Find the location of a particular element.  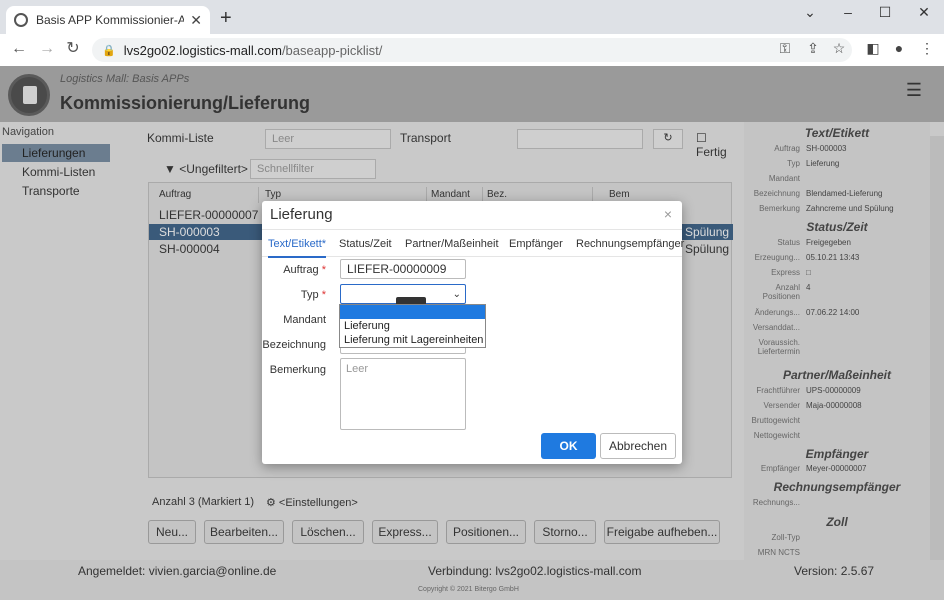

window-close-icon: ✕ is located at coordinates (924, 12).